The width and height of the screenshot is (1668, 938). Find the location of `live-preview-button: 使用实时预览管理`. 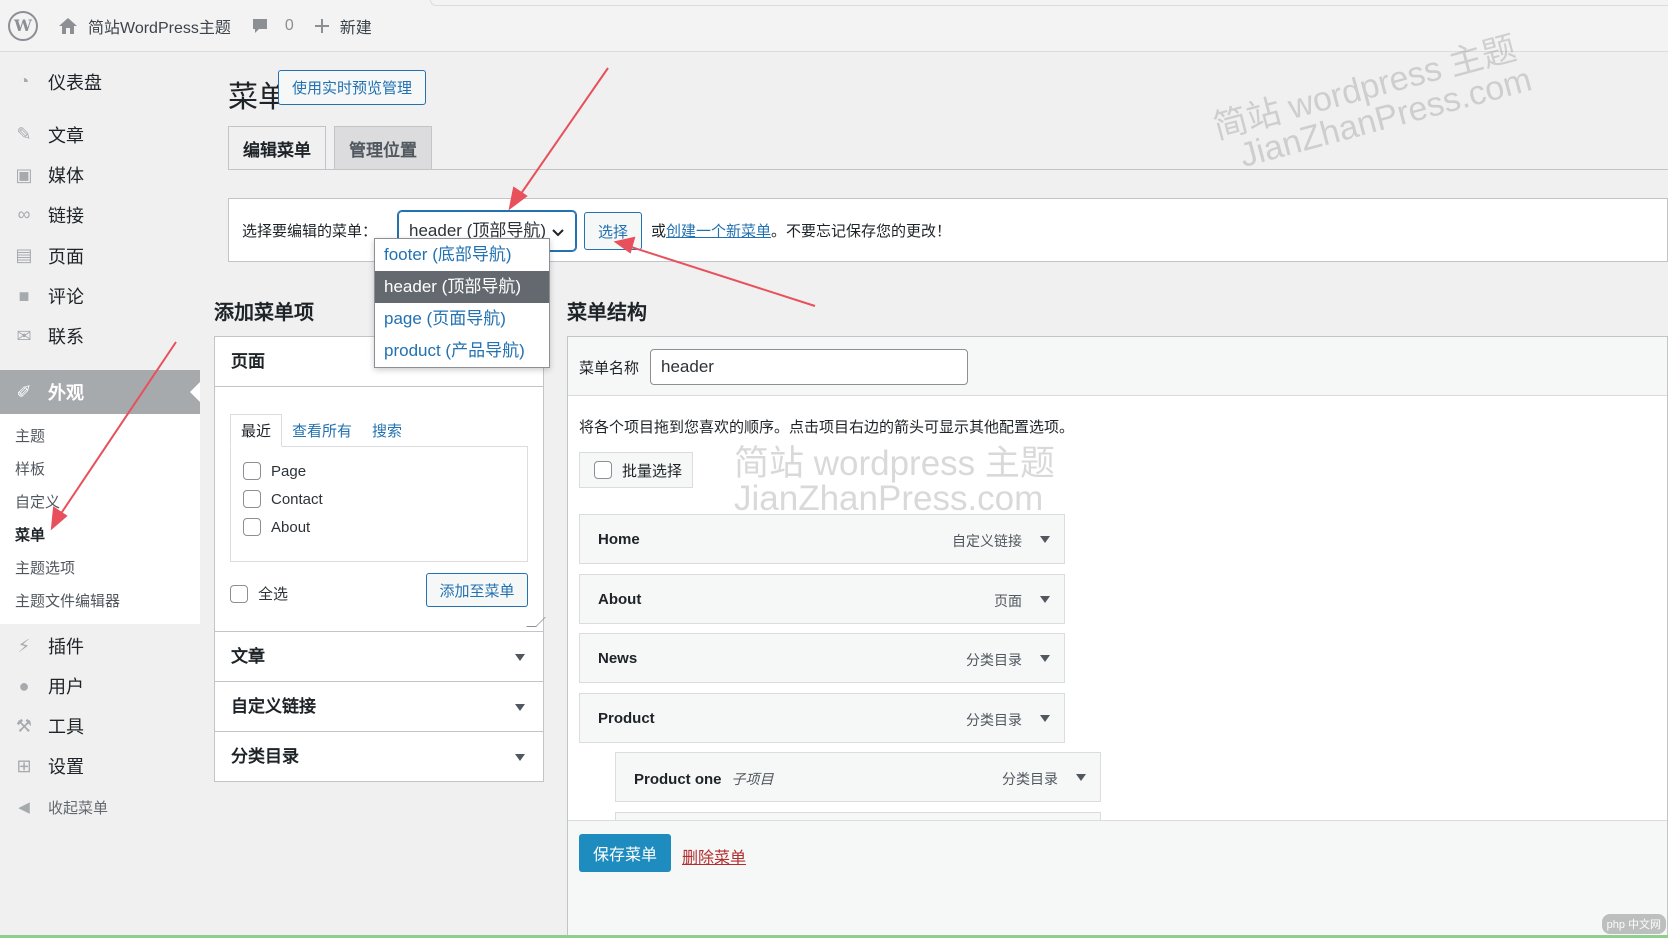

live-preview-button: 使用实时预览管理 is located at coordinates (352, 87).